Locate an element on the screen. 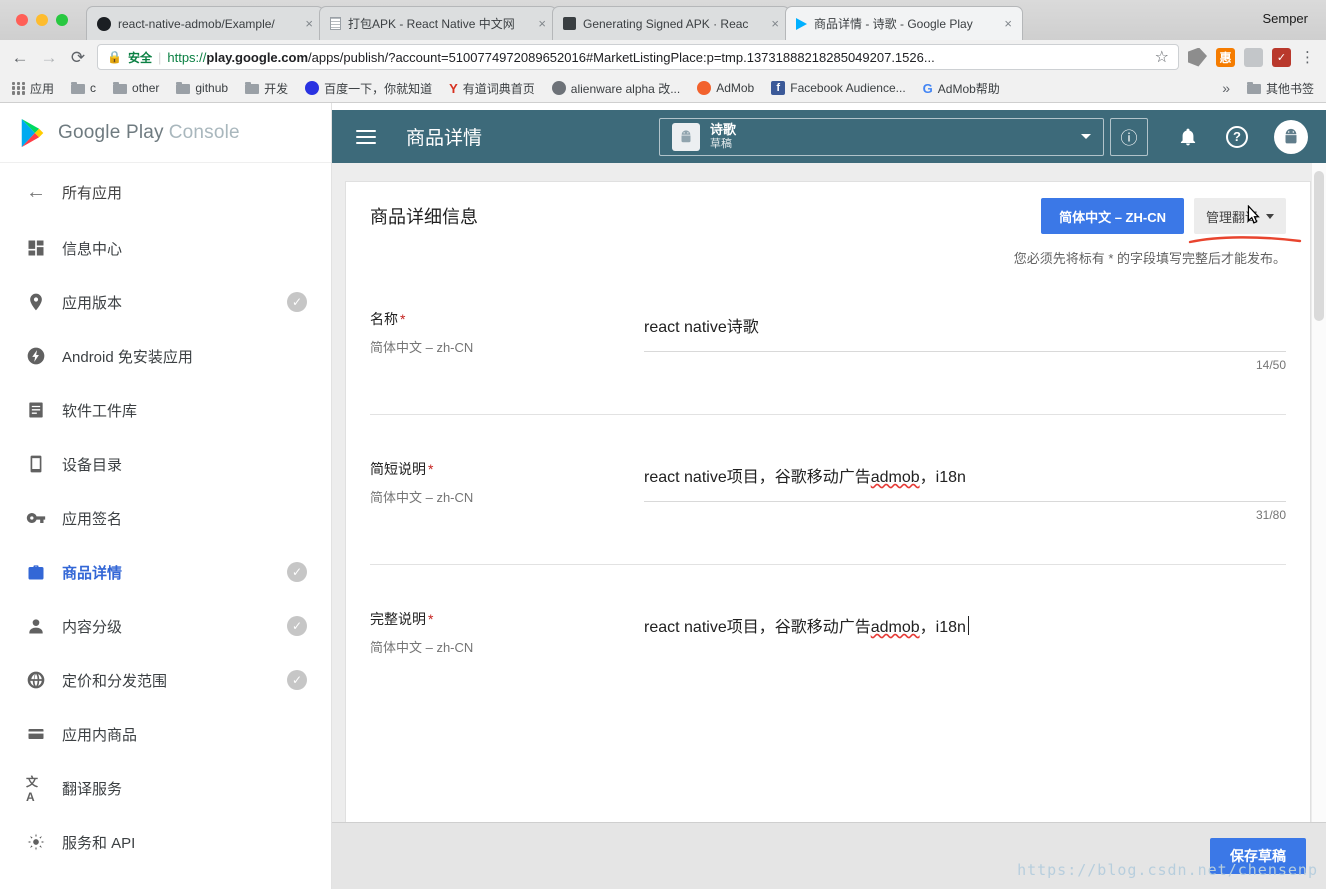  bookmark-folder-dev: 开发 is located at coordinates (266, 88).